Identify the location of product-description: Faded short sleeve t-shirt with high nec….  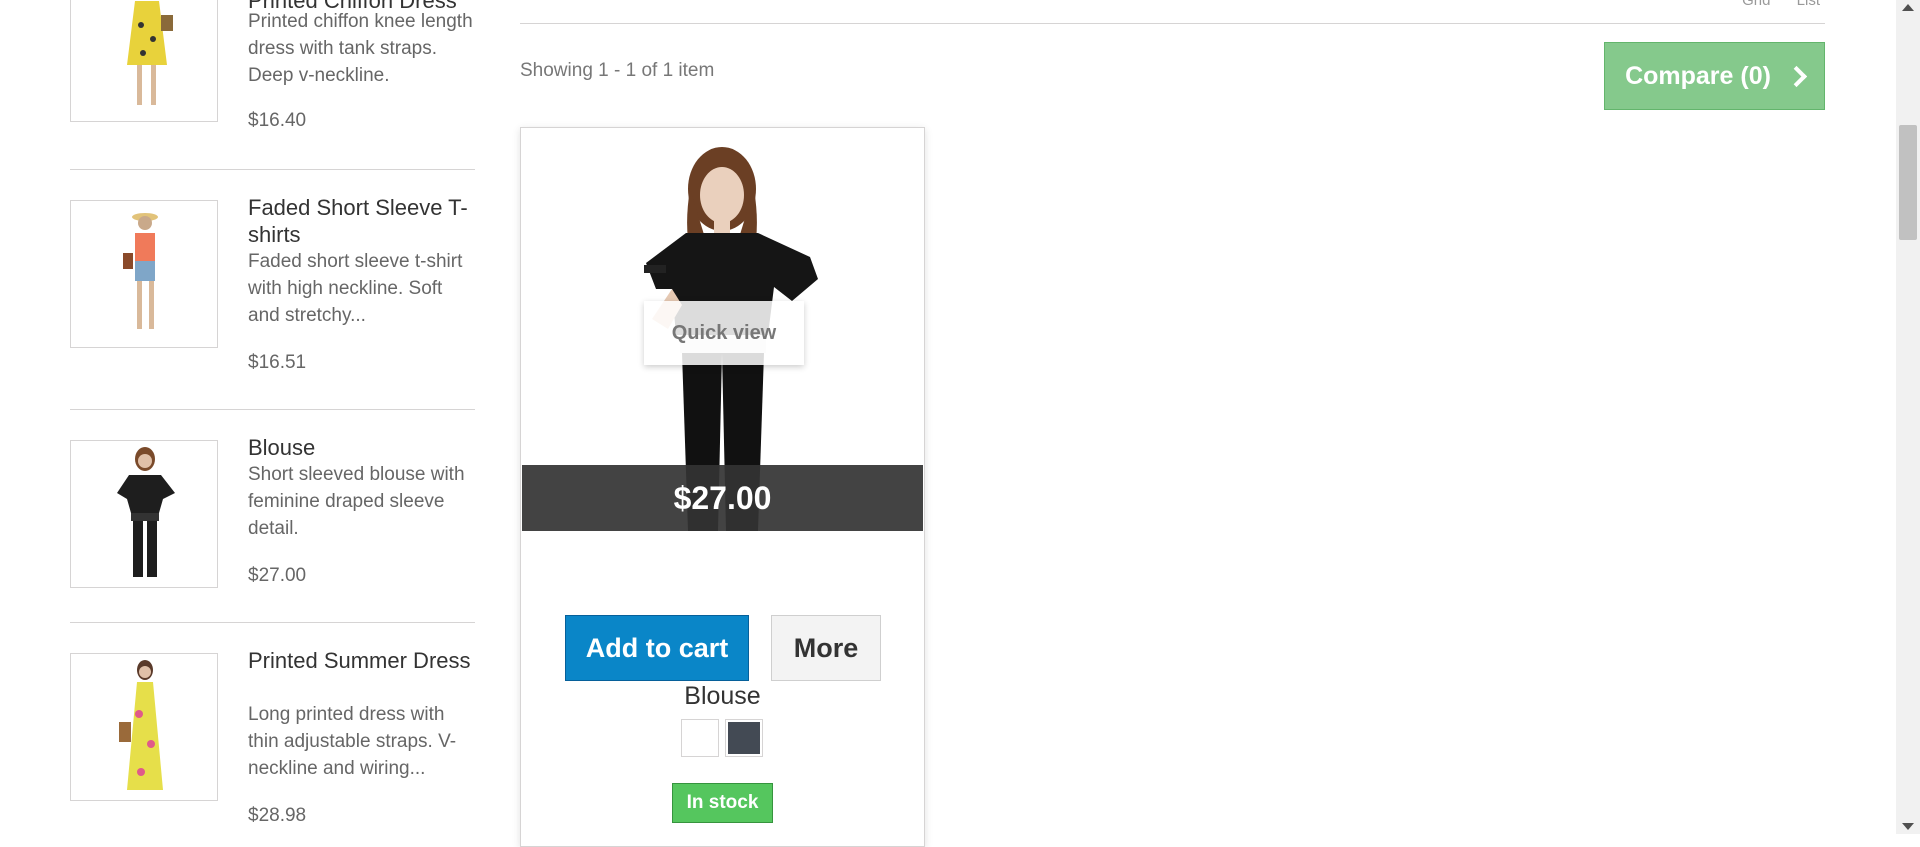
(355, 288).